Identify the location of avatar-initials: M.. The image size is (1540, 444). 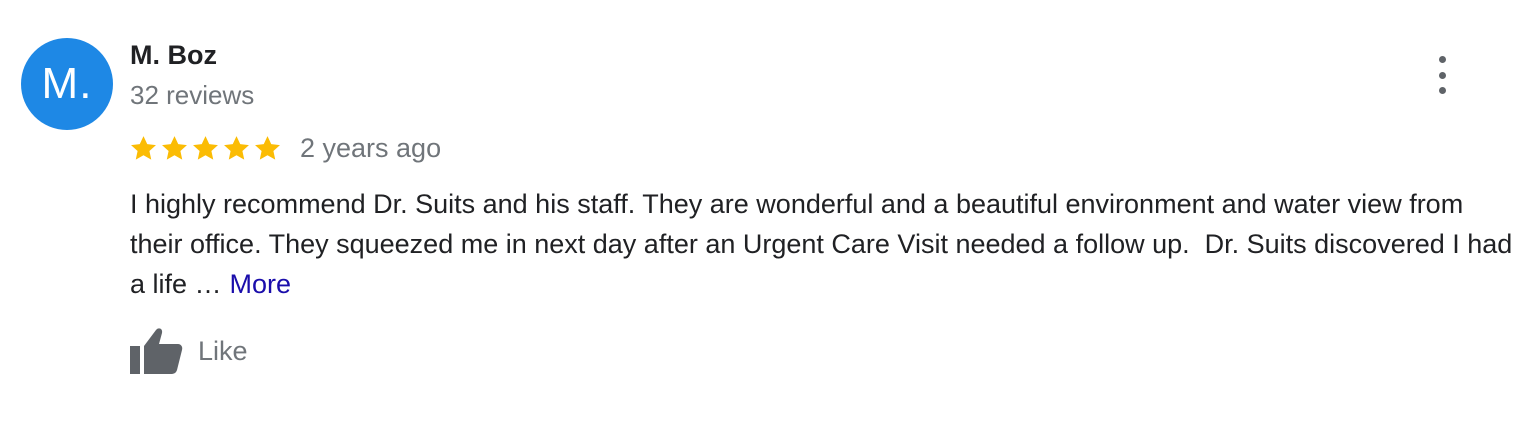
(67, 83).